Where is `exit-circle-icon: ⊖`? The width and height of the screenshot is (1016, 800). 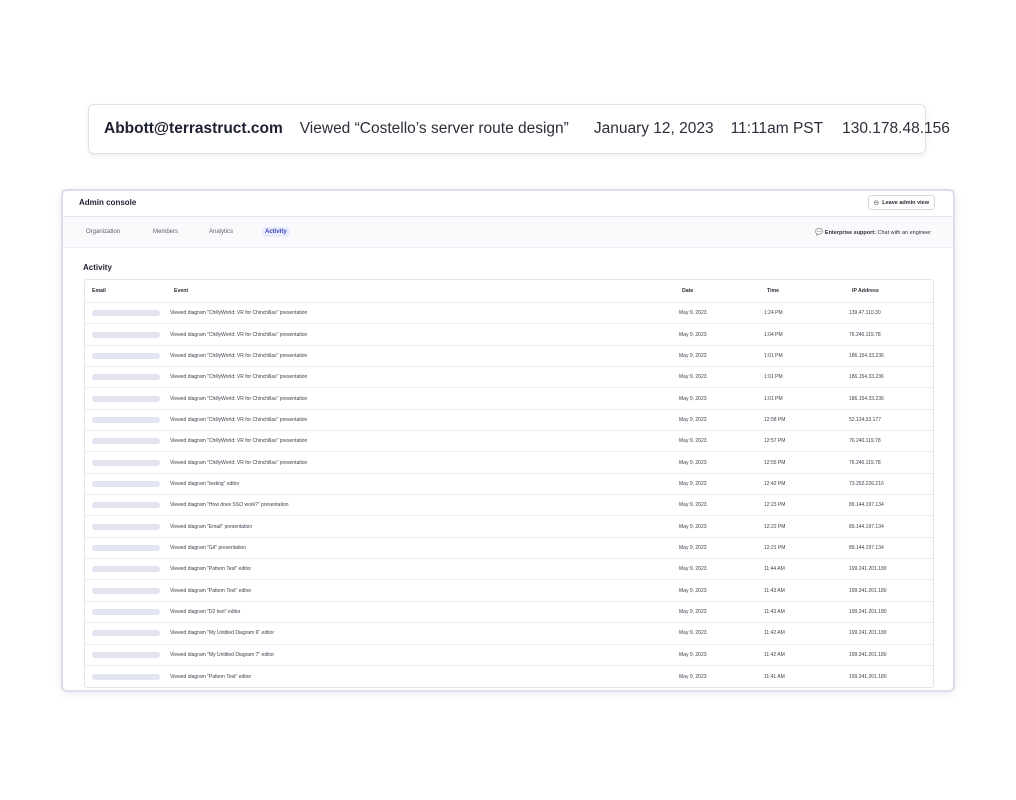
exit-circle-icon: ⊖ is located at coordinates (876, 203).